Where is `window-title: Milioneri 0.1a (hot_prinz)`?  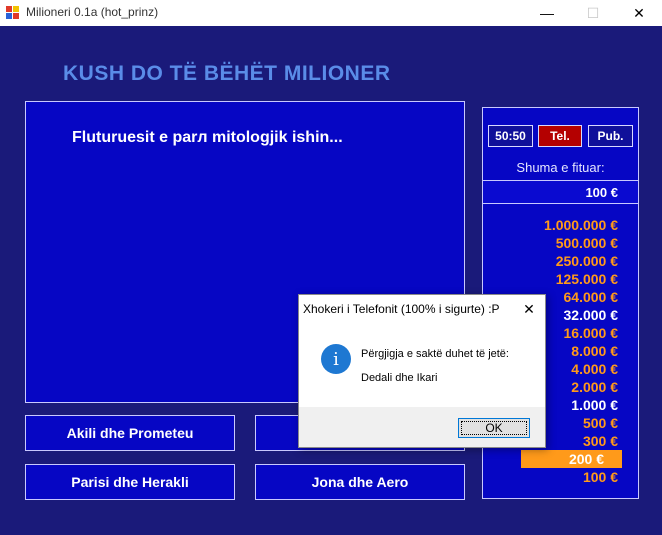
window-title: Milioneri 0.1a (hot_prinz) is located at coordinates (92, 12).